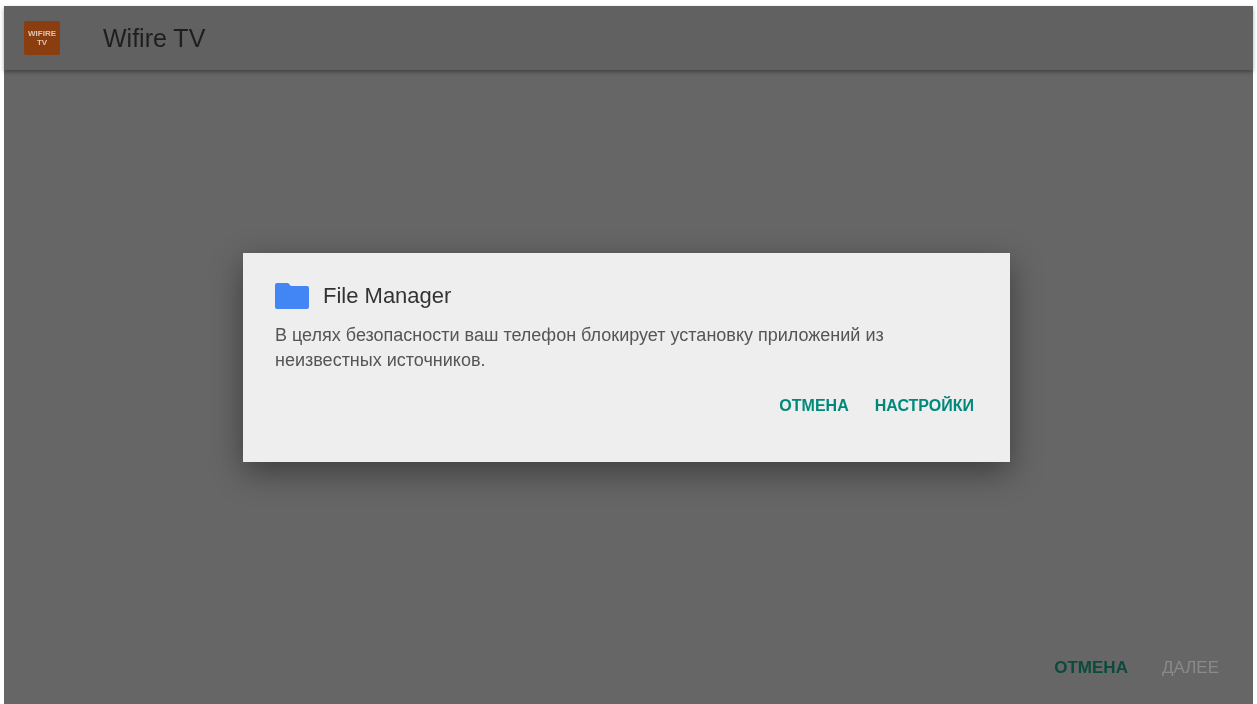  What do you see at coordinates (924, 406) in the screenshot?
I see `settings-button: НАСТРОЙКИ` at bounding box center [924, 406].